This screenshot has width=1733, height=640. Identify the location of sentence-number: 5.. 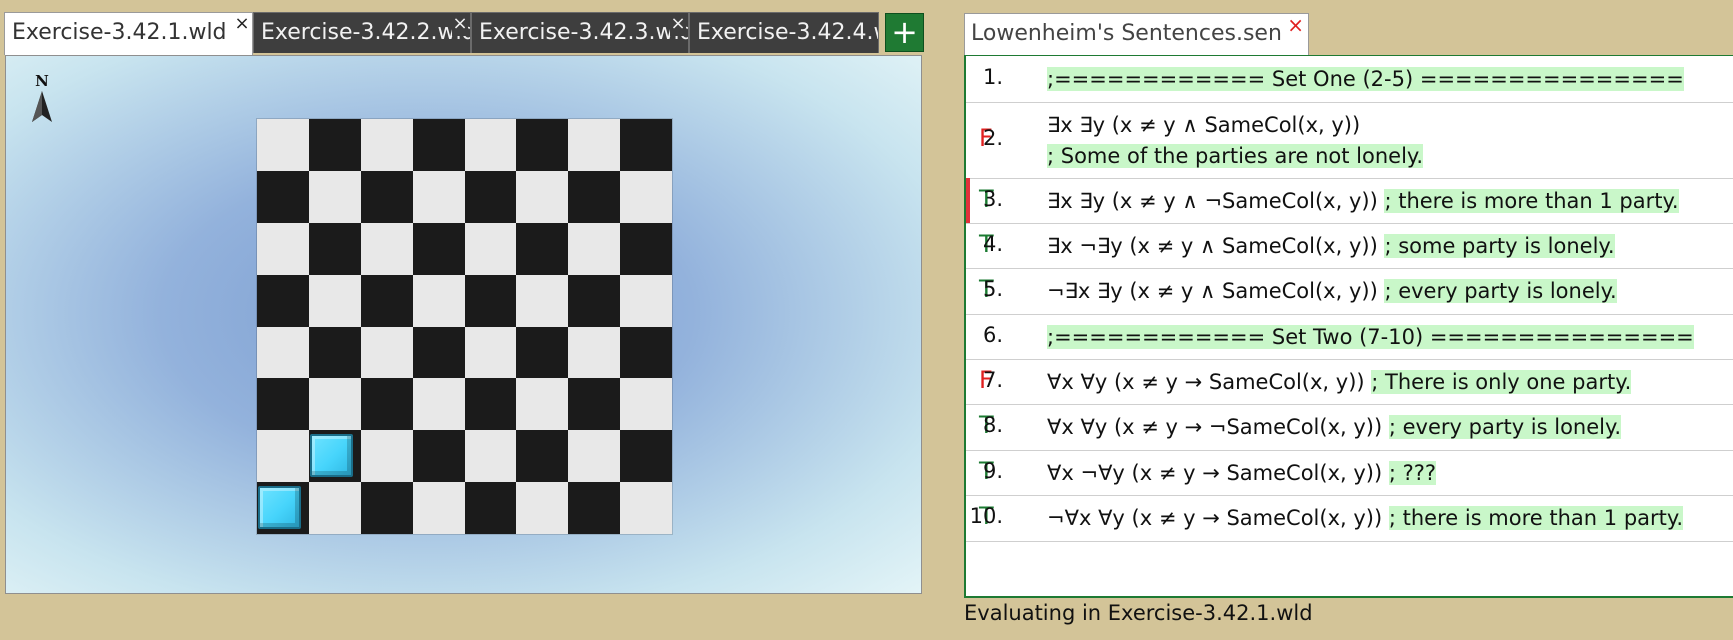
(992, 289).